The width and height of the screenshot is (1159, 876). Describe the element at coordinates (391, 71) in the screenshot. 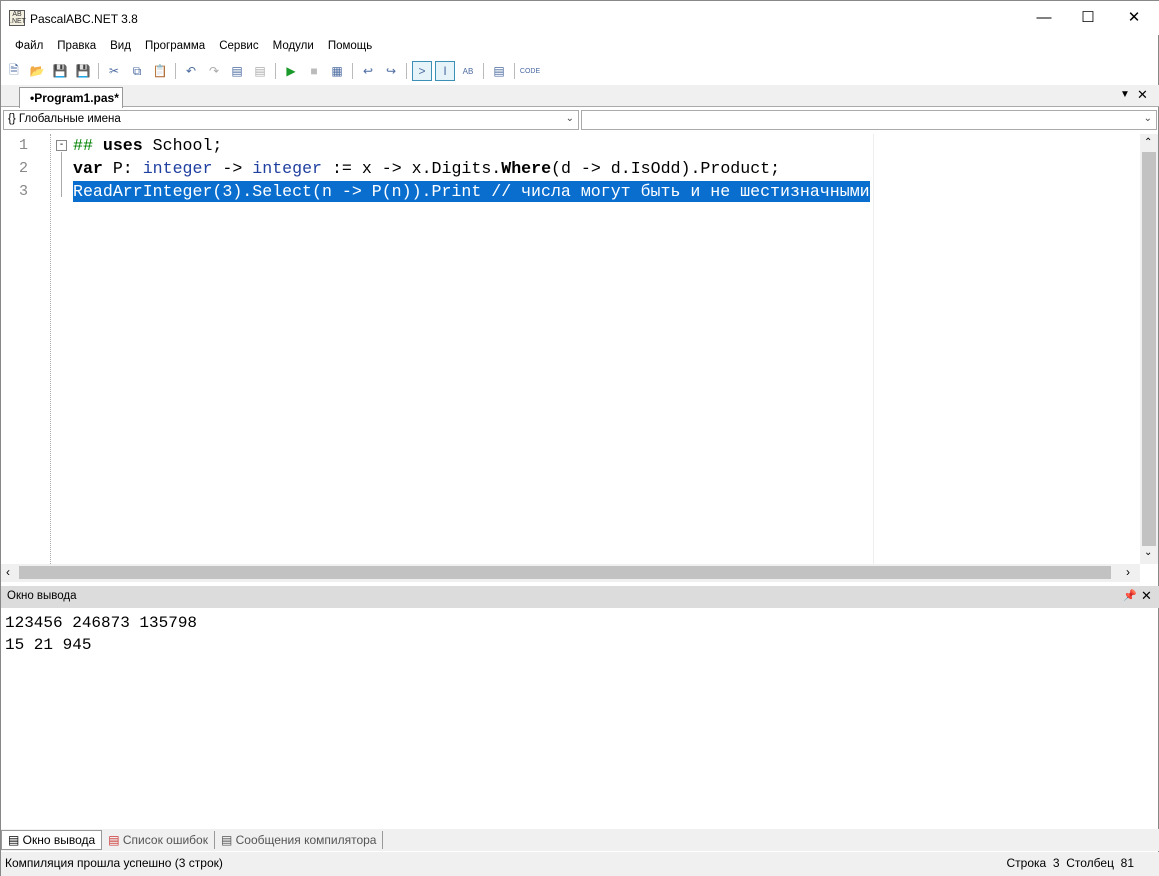

I see `step-into-icon: ↪` at that location.